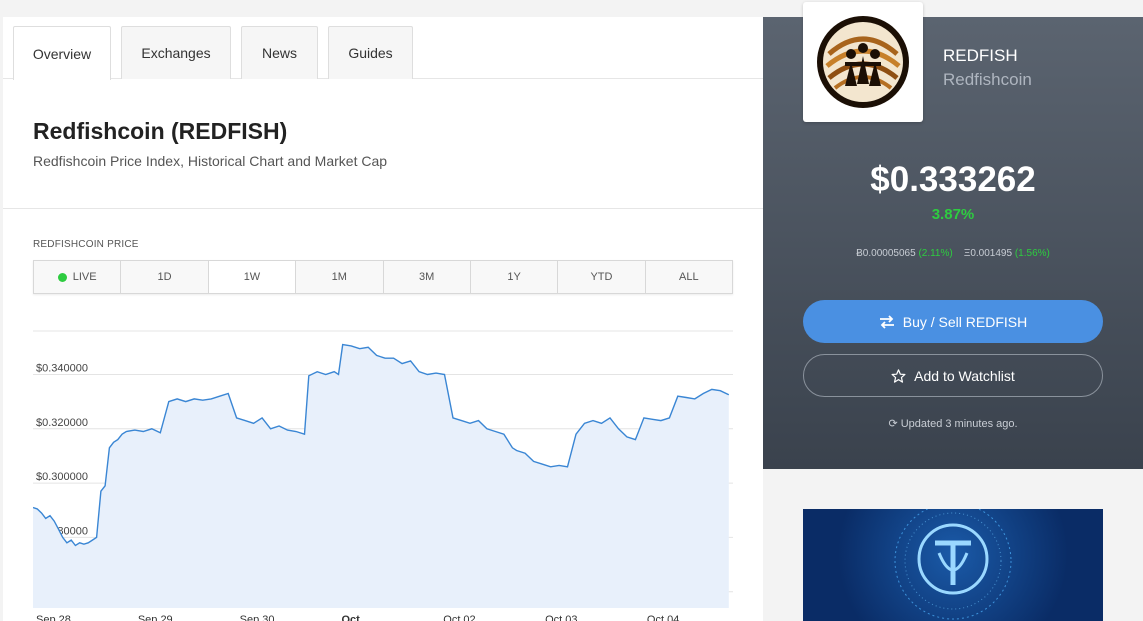  What do you see at coordinates (965, 321) in the screenshot?
I see `buy-sell-label: Buy / Sell REDFISH` at bounding box center [965, 321].